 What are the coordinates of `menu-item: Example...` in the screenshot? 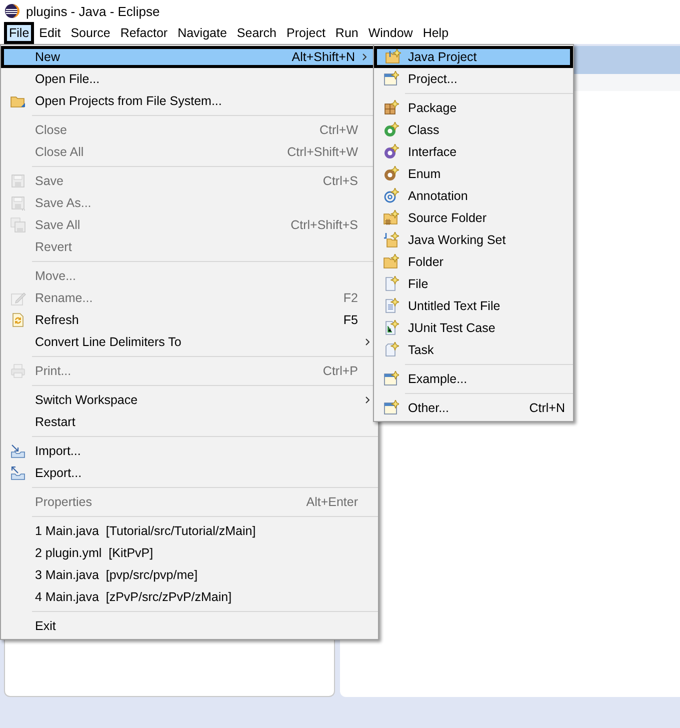 It's located at (473, 379).